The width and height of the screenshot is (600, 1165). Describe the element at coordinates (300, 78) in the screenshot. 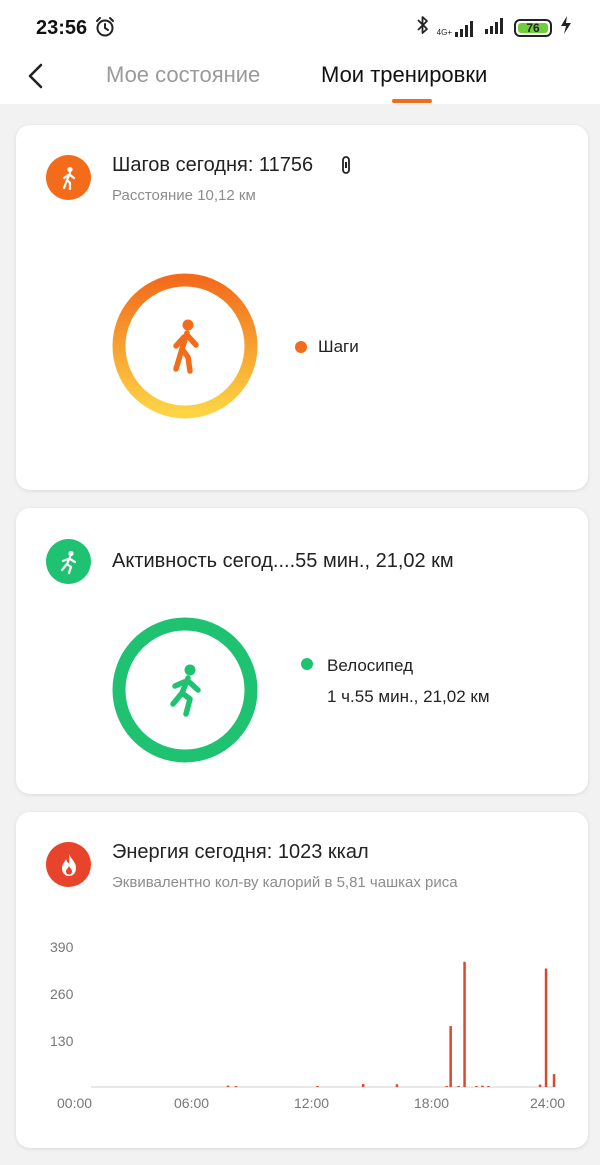

I see `top-header: Мое состояние Мои тренировки` at that location.